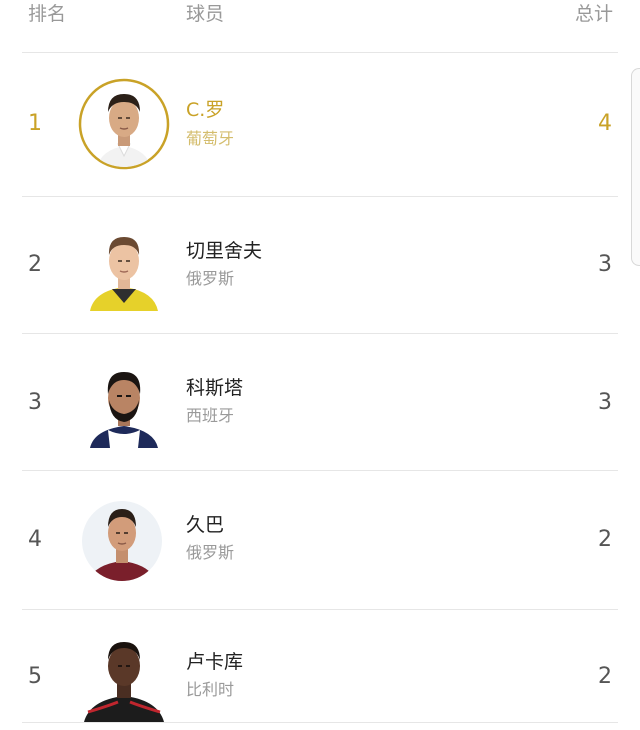 This screenshot has height=730, width=640. Describe the element at coordinates (47, 14) in the screenshot. I see `rank-column-header: 排名` at that location.